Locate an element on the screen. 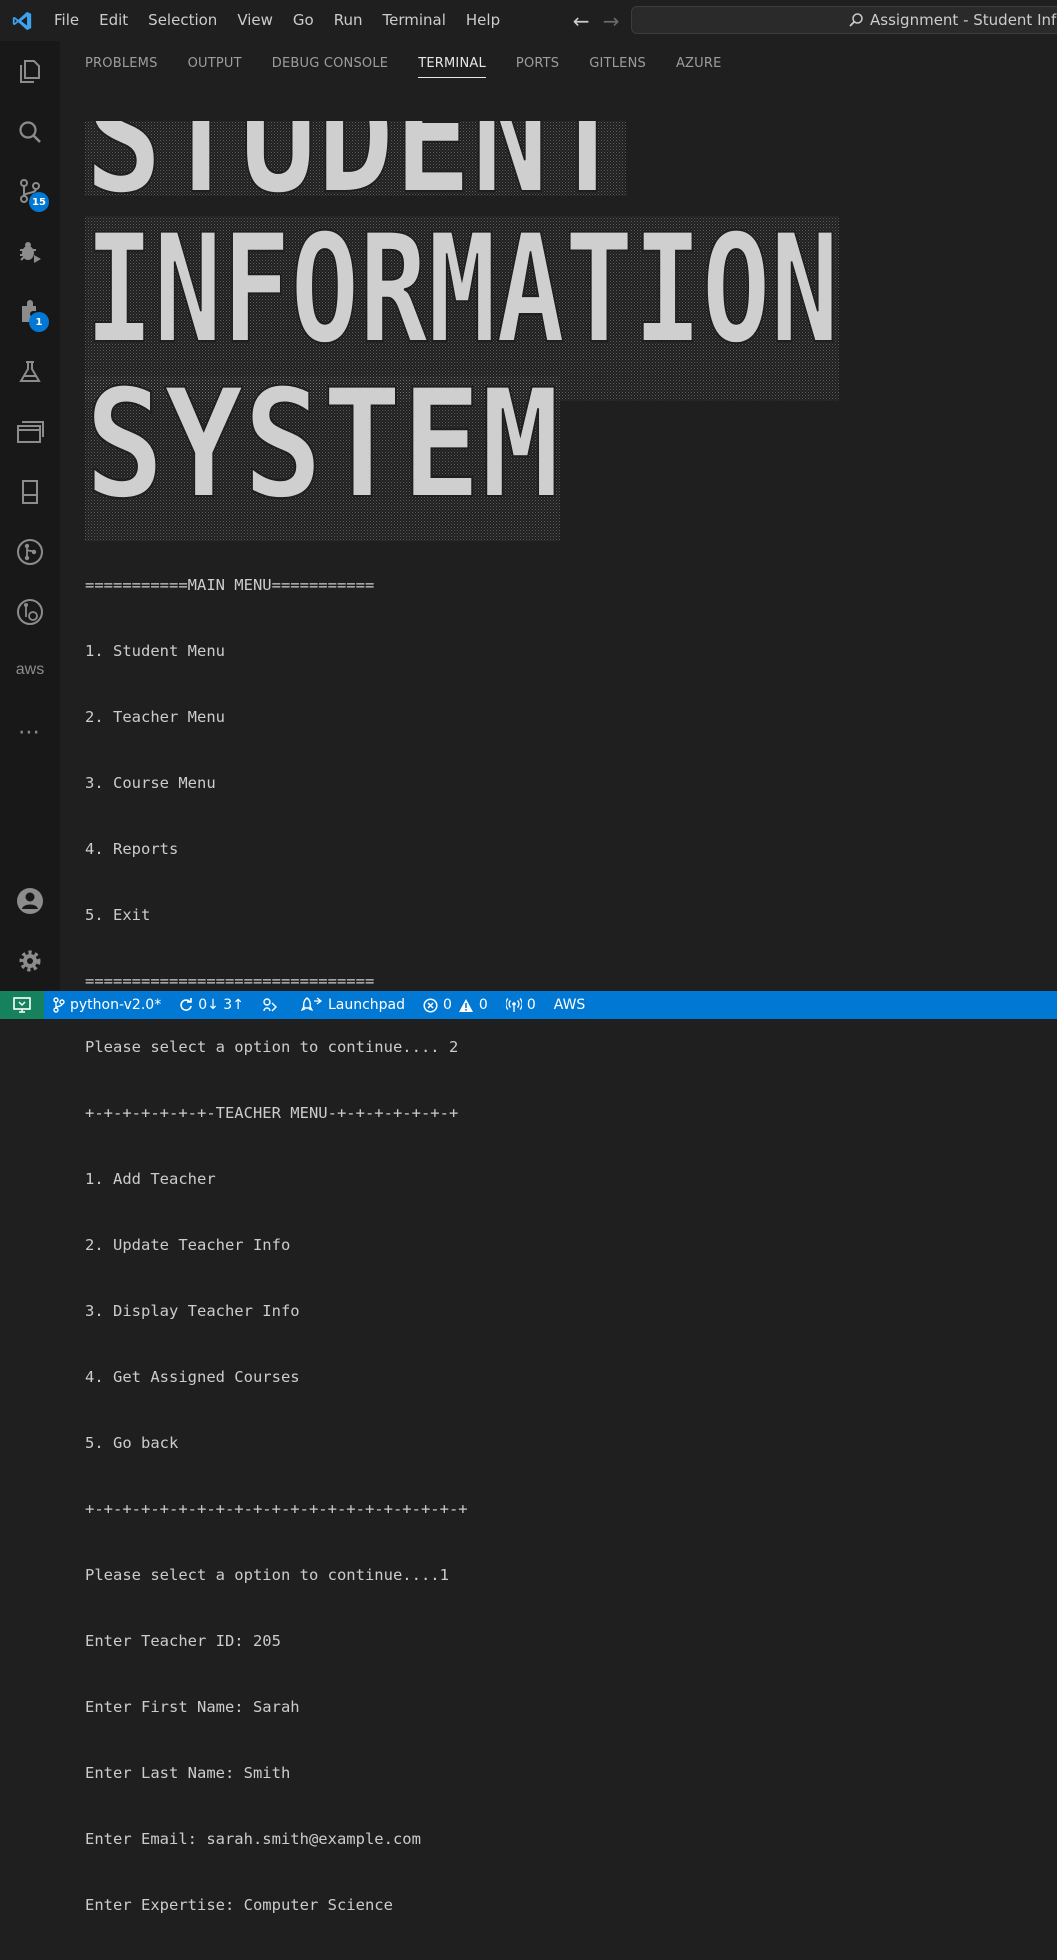  ports-count: 0 is located at coordinates (531, 1005).